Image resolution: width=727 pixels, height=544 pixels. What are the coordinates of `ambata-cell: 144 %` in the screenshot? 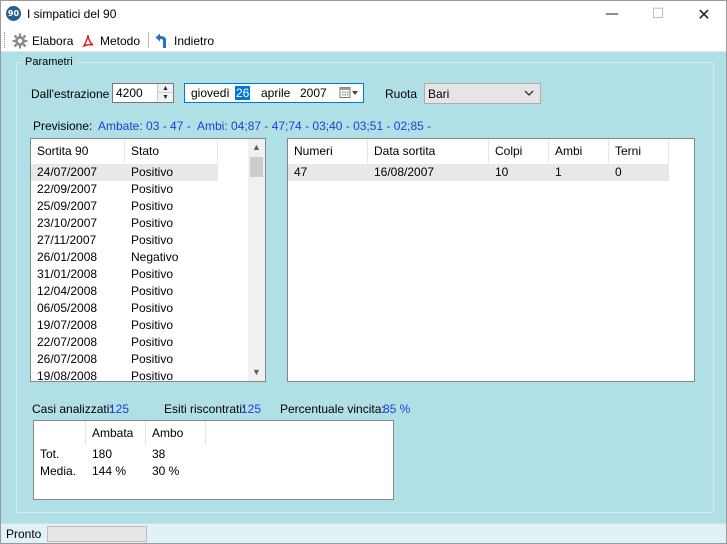 It's located at (109, 471).